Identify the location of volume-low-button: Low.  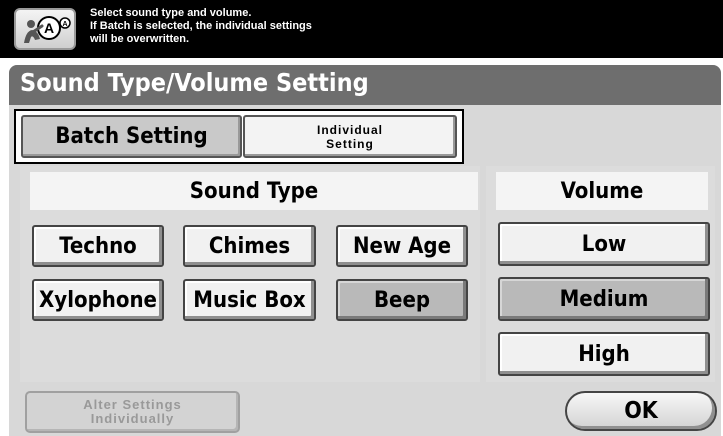
(604, 244).